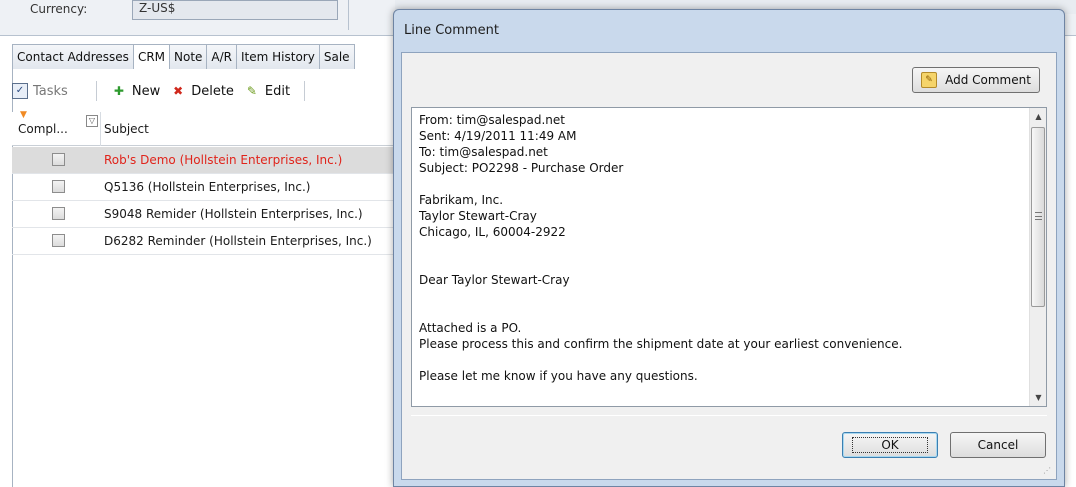 The image size is (1076, 487). I want to click on scroll-up-icon: ▲, so click(1038, 116).